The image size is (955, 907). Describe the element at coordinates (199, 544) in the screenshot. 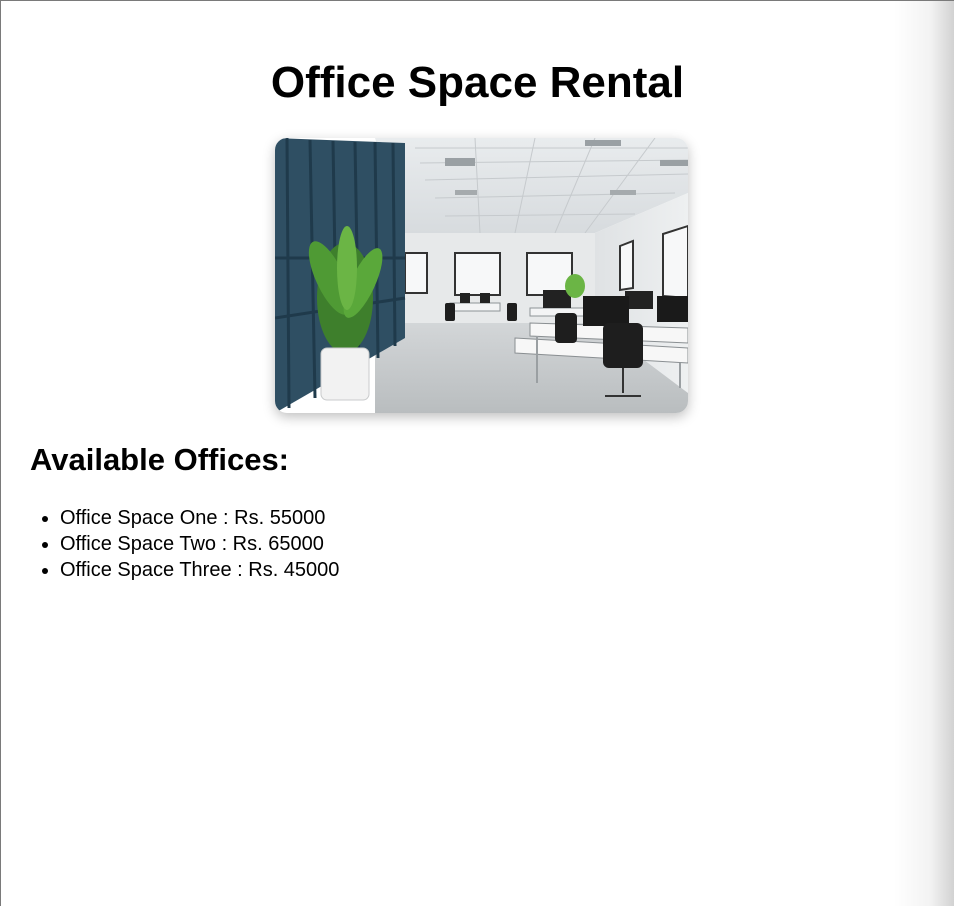

I see `list-item: Office Space Two : Rs. 65000` at that location.